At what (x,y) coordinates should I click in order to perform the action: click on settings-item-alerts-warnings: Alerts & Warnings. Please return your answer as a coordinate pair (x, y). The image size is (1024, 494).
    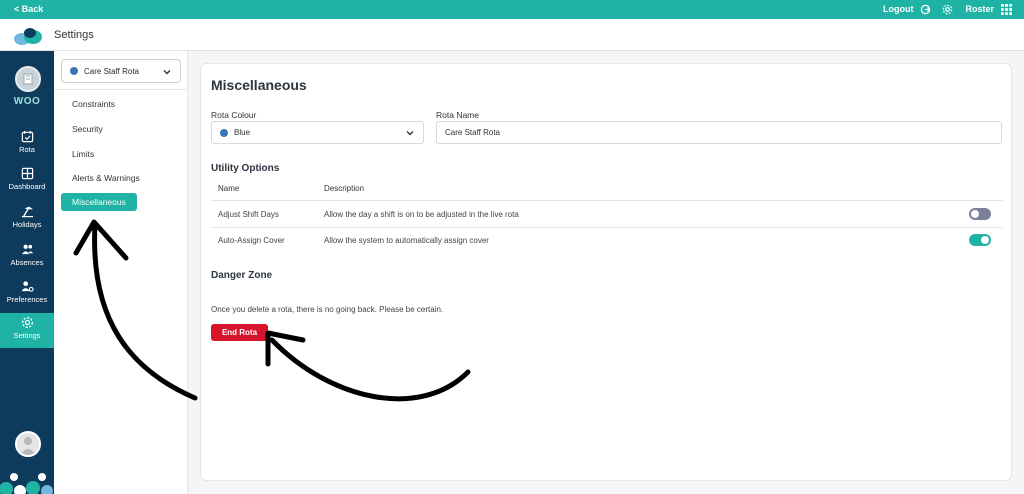
    Looking at the image, I should click on (106, 178).